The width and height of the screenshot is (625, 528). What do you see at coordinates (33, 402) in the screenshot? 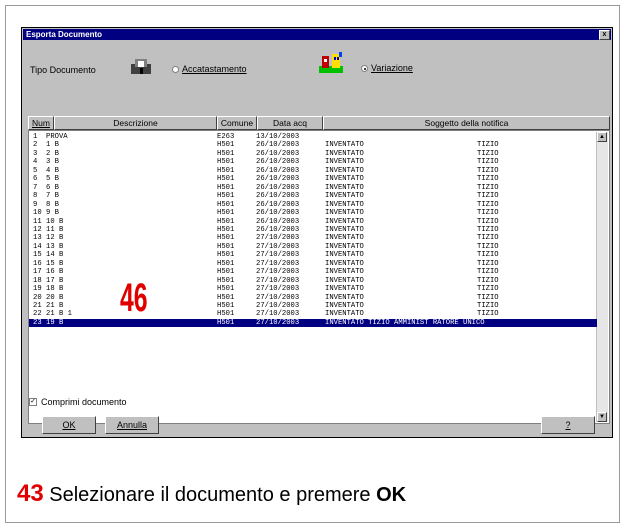
I see `comprimi-checkbox: ✓` at bounding box center [33, 402].